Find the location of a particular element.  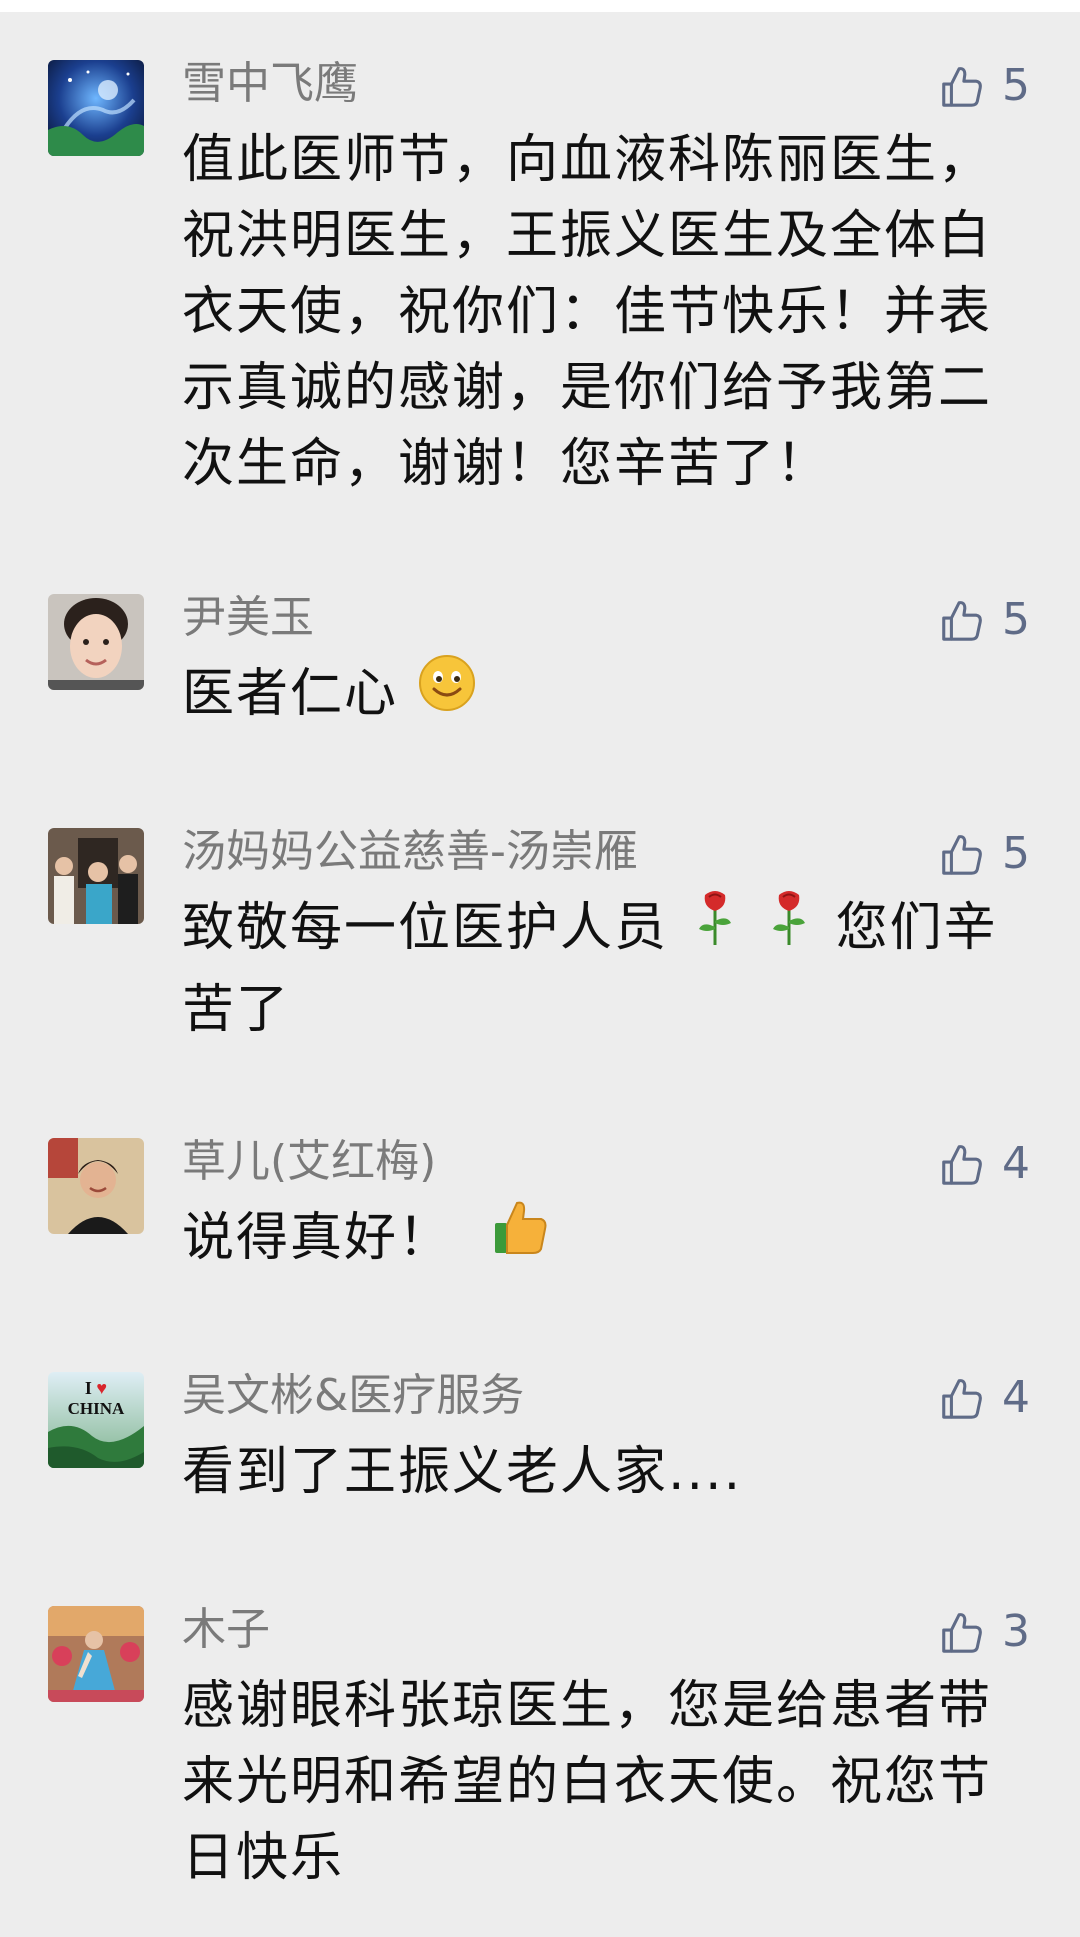

group-photo-avatar is located at coordinates (96, 876).